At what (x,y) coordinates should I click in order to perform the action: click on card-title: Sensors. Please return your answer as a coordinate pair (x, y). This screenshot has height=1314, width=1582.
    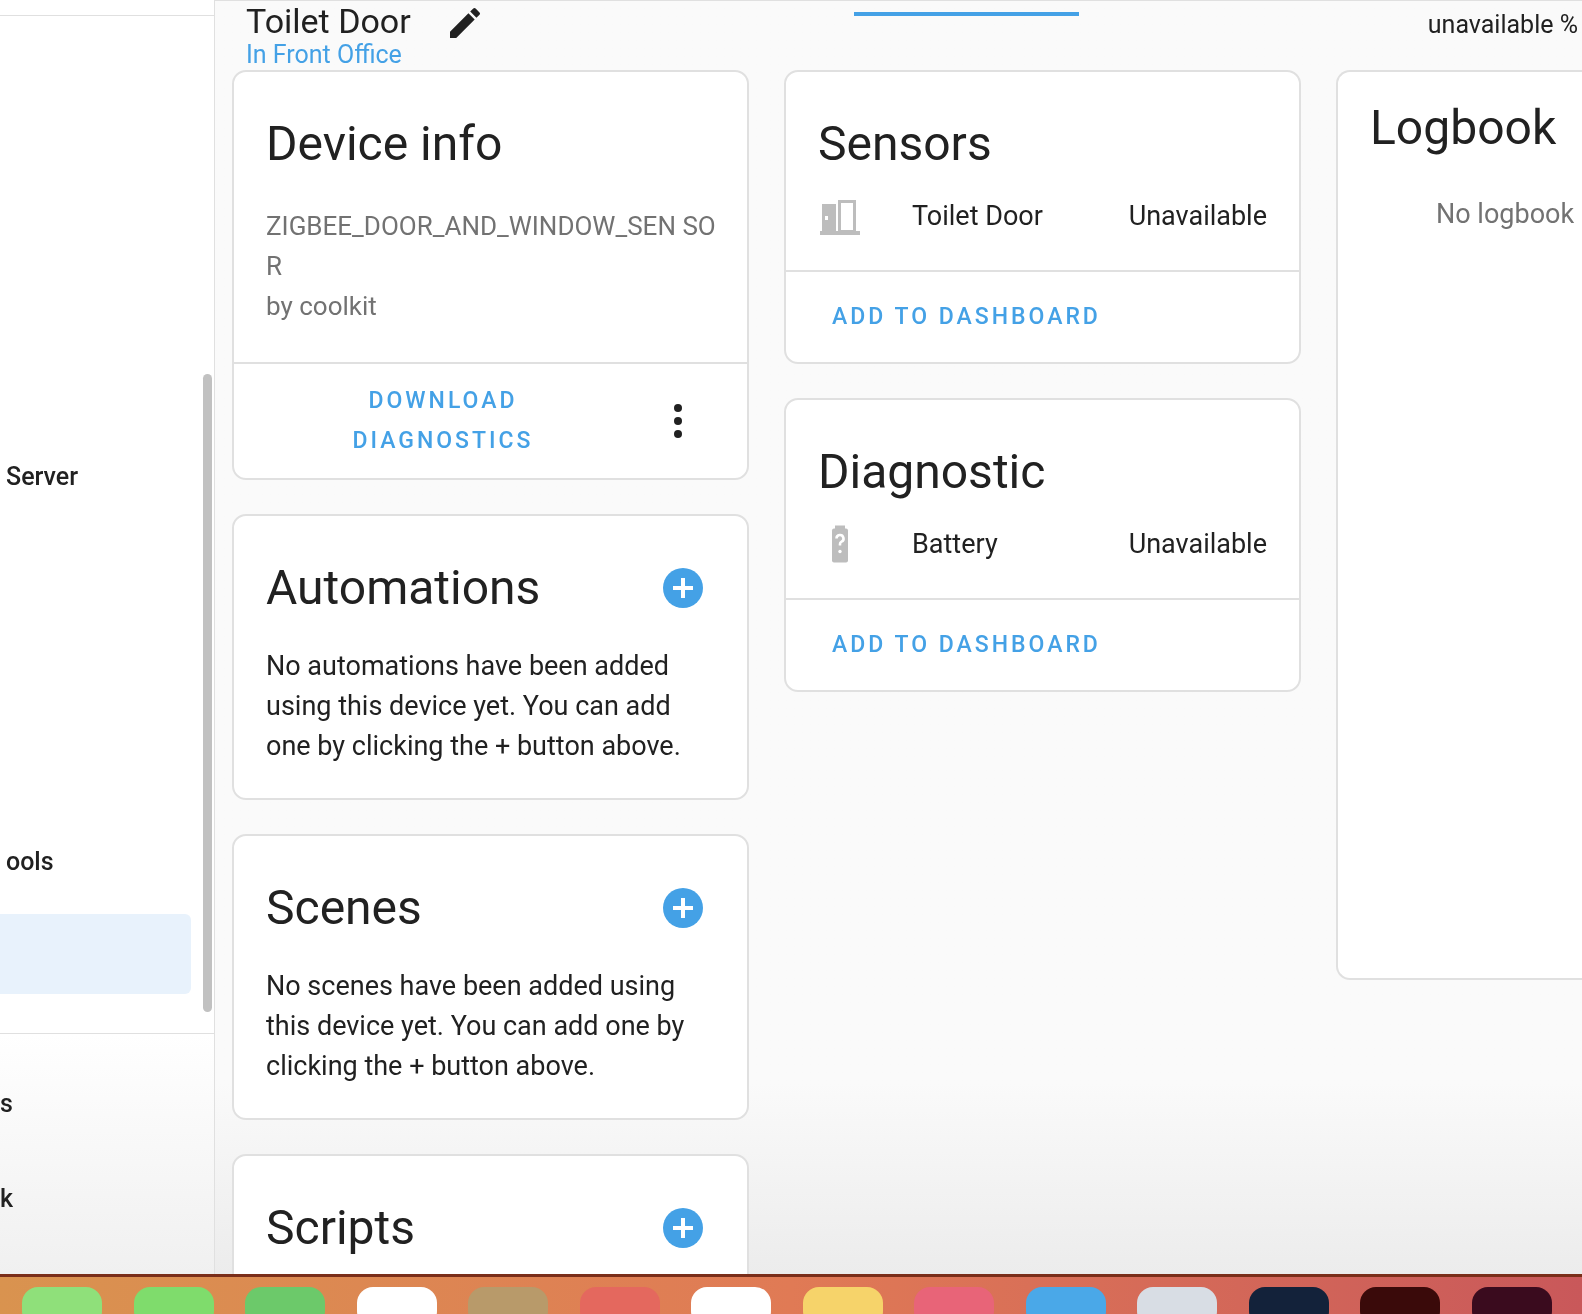
    Looking at the image, I should click on (905, 144).